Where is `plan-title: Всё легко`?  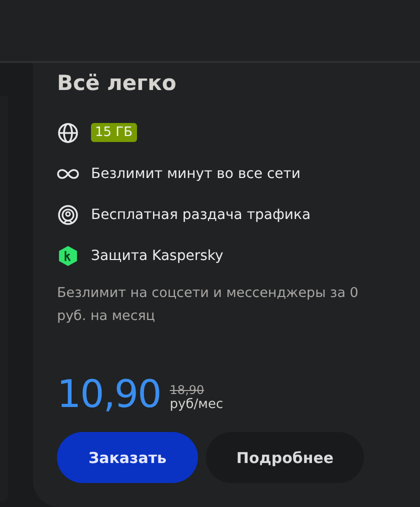
plan-title: Всё легко is located at coordinates (117, 84).